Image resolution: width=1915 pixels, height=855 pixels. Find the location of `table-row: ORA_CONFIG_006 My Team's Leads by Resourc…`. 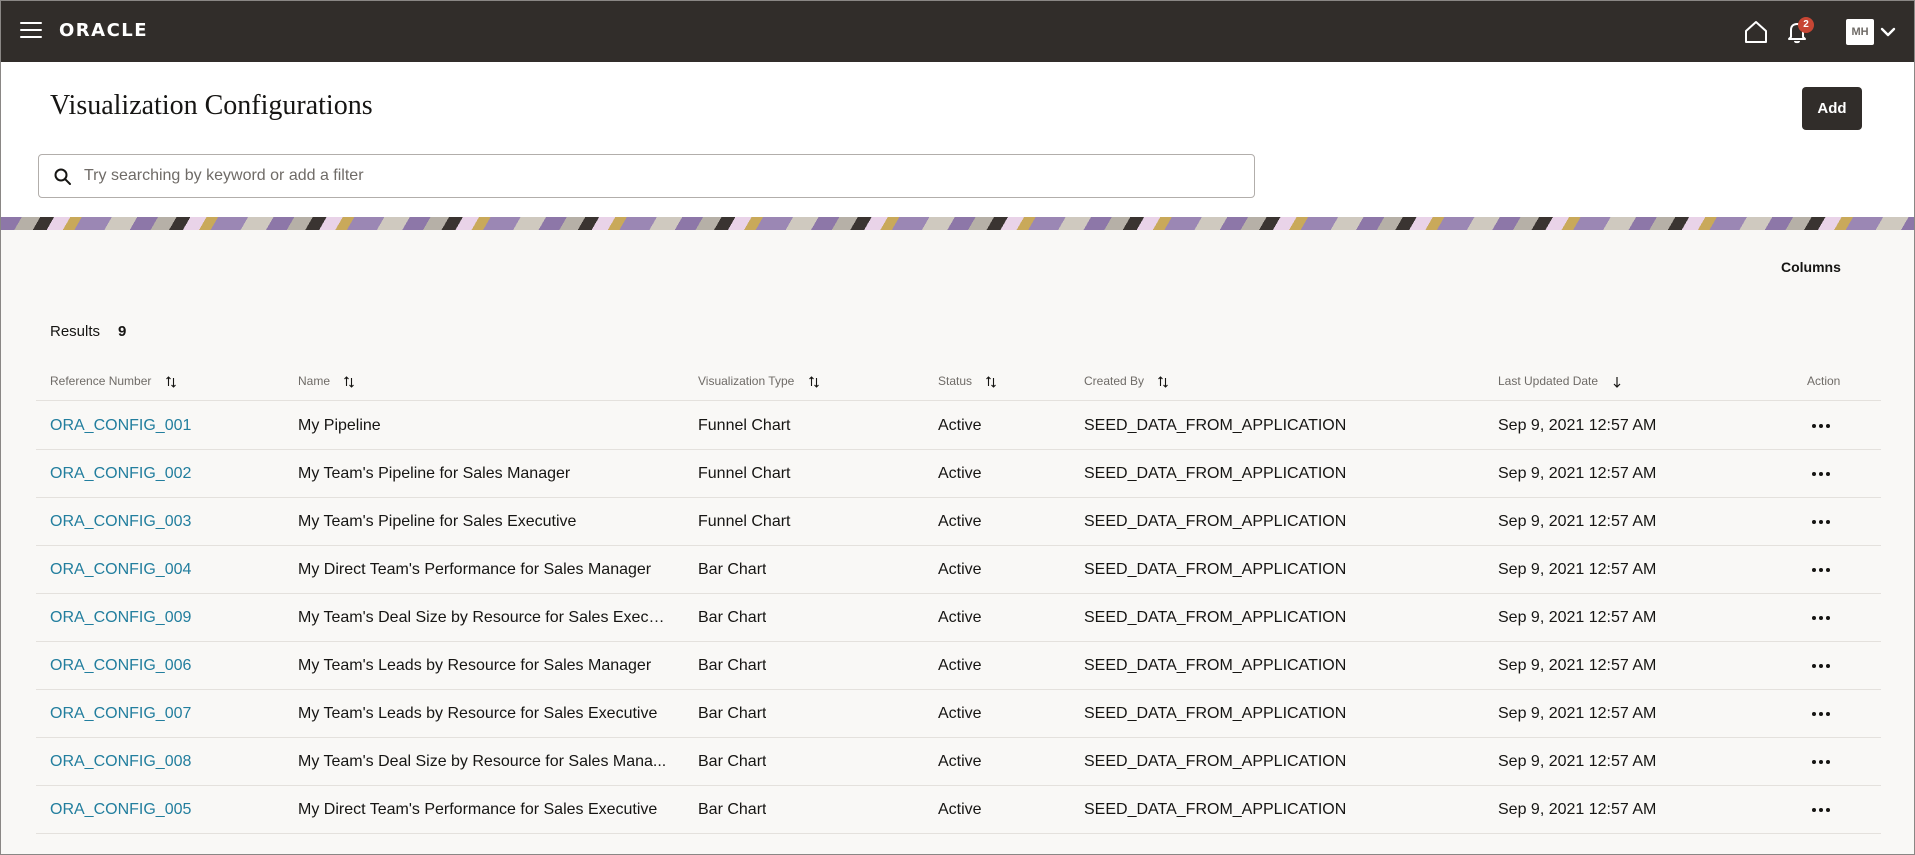

table-row: ORA_CONFIG_006 My Team's Leads by Resourc… is located at coordinates (958, 666).